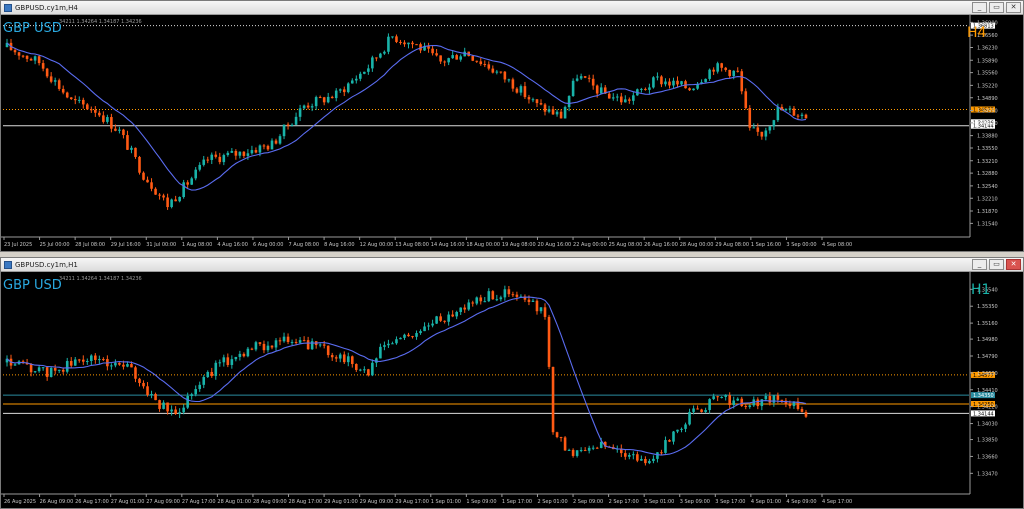  What do you see at coordinates (590, 245) in the screenshot?
I see `time-tick-label: 22 Aug 00:00` at bounding box center [590, 245].